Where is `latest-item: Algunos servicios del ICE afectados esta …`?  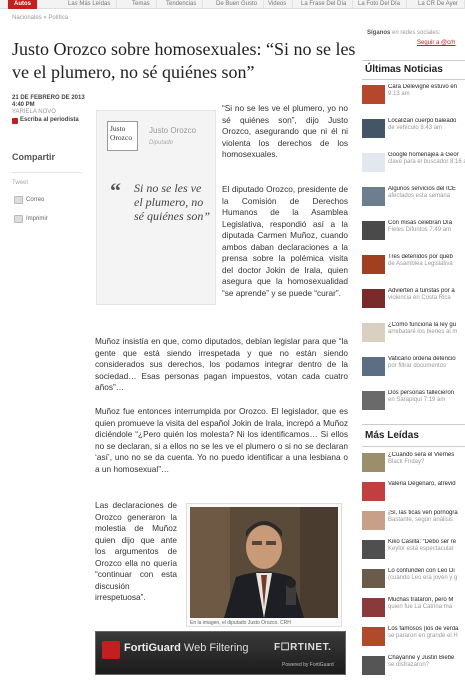 latest-item: Algunos servicios del ICE afectados esta … is located at coordinates (413, 197).